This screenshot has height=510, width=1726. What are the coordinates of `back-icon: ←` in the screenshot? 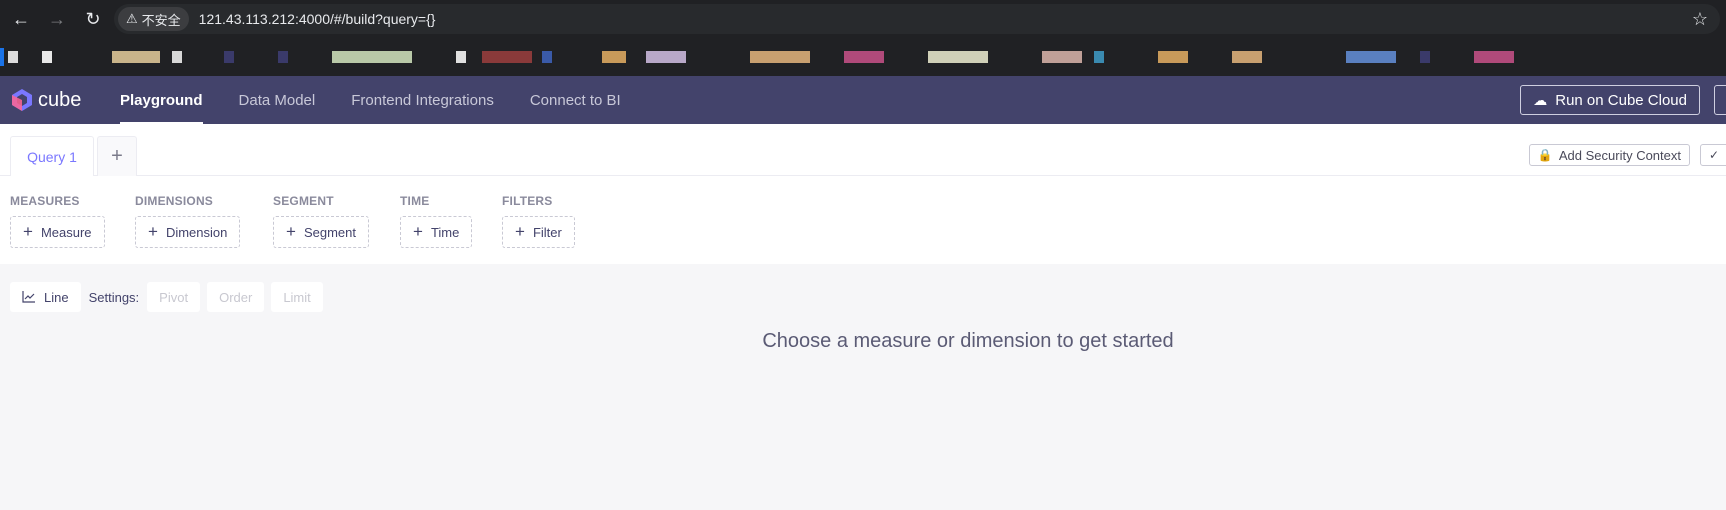 It's located at (21, 19).